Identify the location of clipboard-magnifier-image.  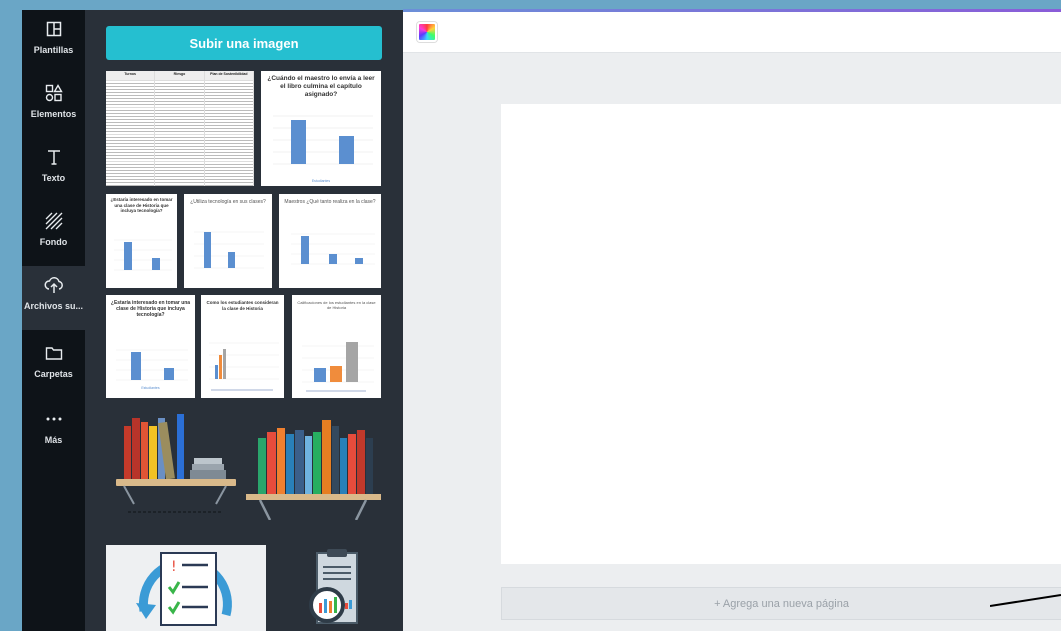
(333, 586).